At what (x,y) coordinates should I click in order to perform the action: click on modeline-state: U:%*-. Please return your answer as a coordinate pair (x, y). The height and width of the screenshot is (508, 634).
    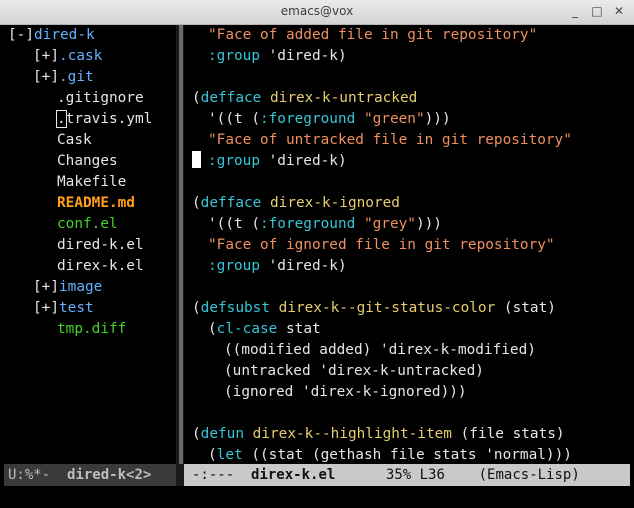
    Looking at the image, I should click on (29, 475).